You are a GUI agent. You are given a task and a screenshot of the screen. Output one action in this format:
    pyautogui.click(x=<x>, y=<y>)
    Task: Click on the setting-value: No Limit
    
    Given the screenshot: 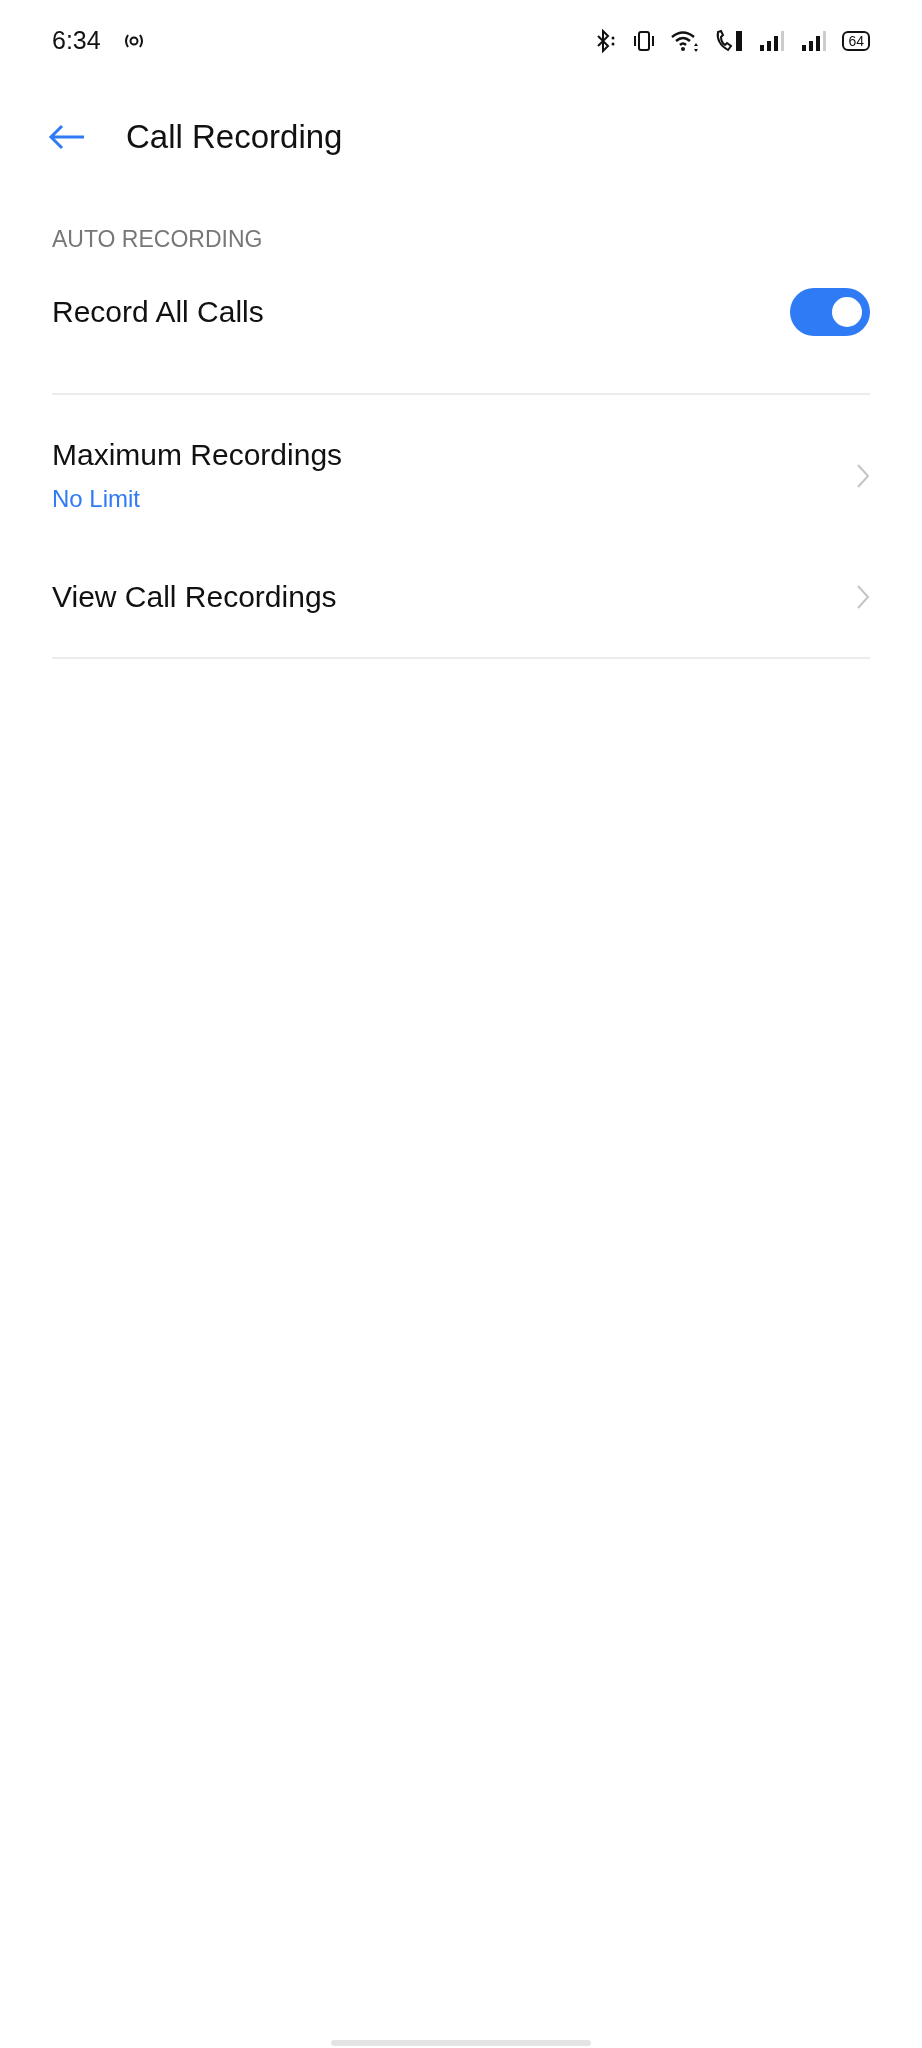 What is the action you would take?
    pyautogui.click(x=97, y=498)
    